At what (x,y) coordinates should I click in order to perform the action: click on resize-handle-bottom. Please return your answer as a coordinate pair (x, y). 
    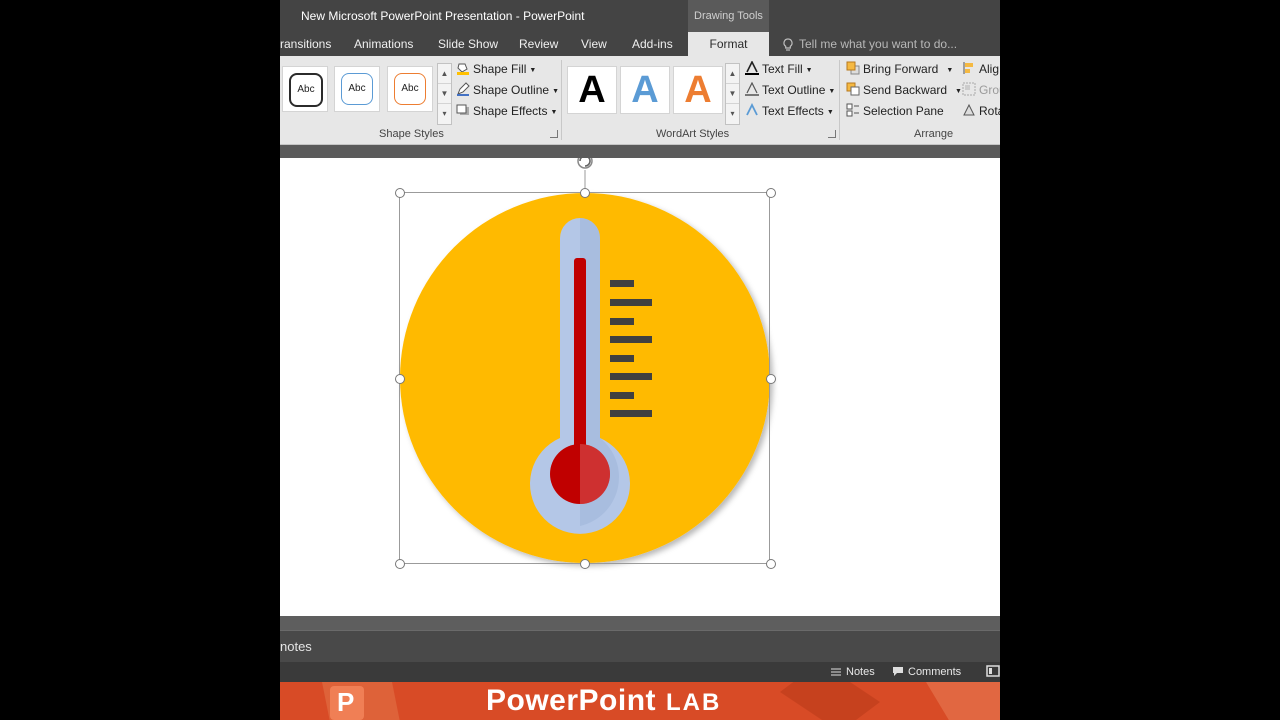
    Looking at the image, I should click on (585, 564).